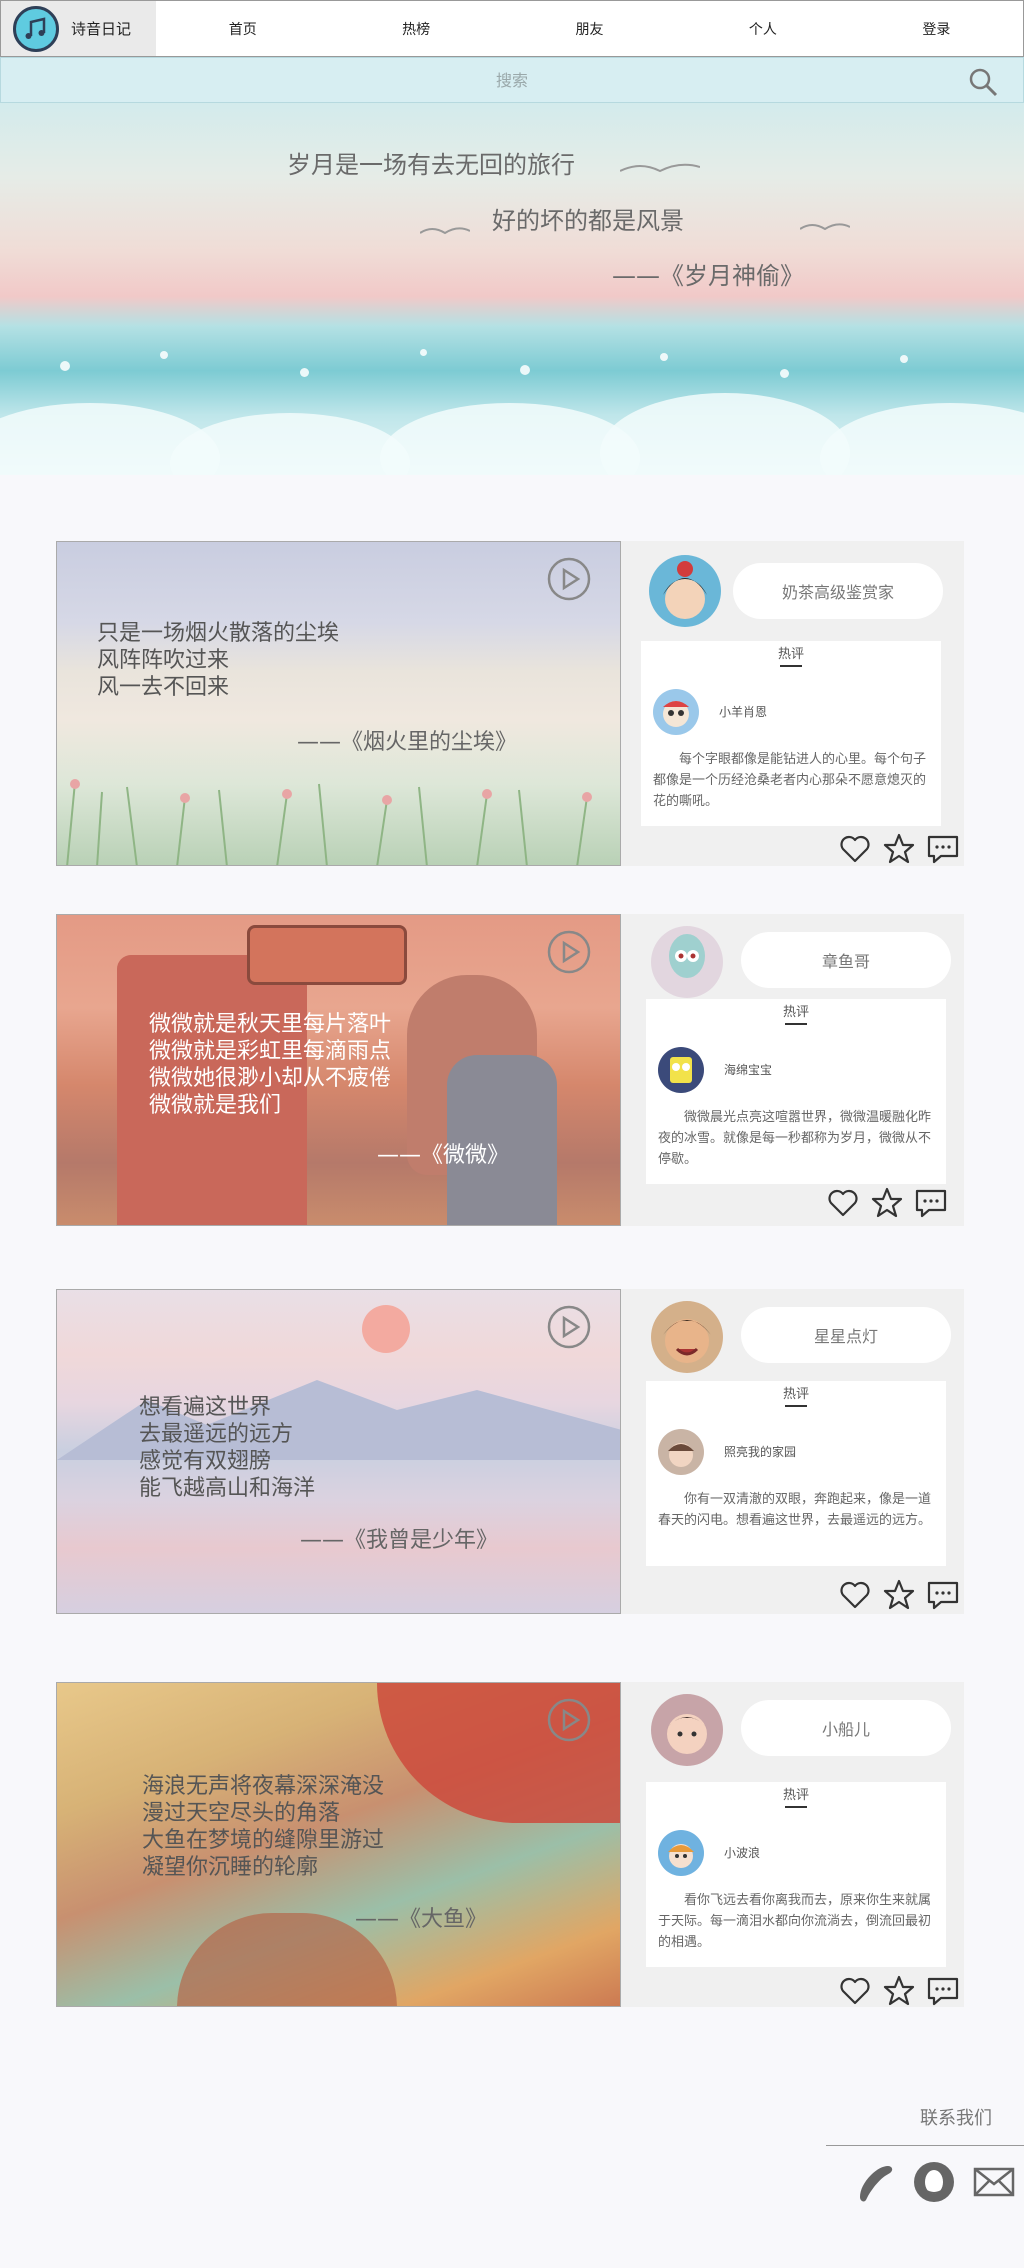 This screenshot has height=2268, width=1024. I want to click on comment-text: 你有一双清澈的双眼，奔跑起来，像是一道春天的闪电。想看遍这世界，去最遥远的远方。, so click(795, 1510).